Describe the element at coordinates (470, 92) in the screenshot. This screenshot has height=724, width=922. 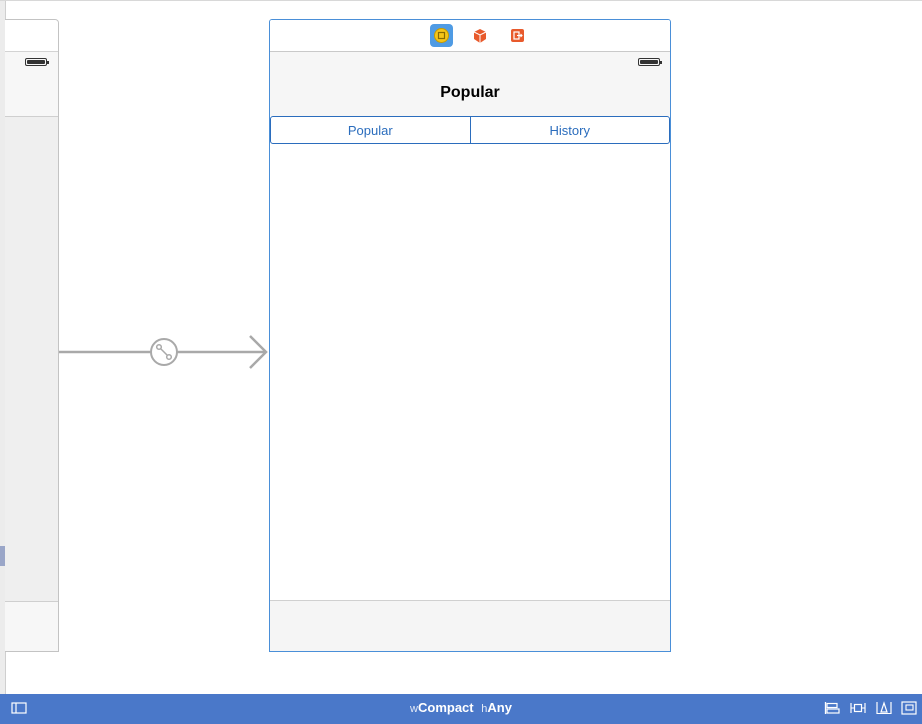
I see `navigation-title: Popular` at that location.